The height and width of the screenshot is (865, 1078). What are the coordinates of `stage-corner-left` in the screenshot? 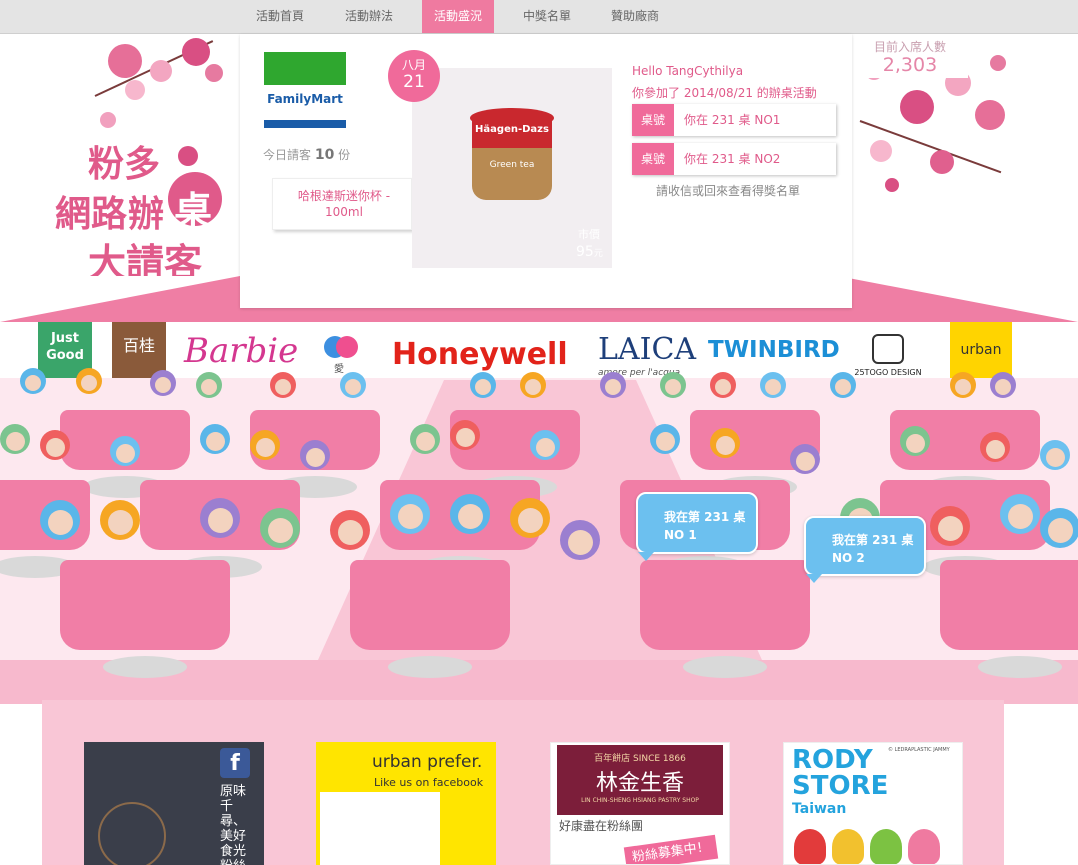 It's located at (120, 299).